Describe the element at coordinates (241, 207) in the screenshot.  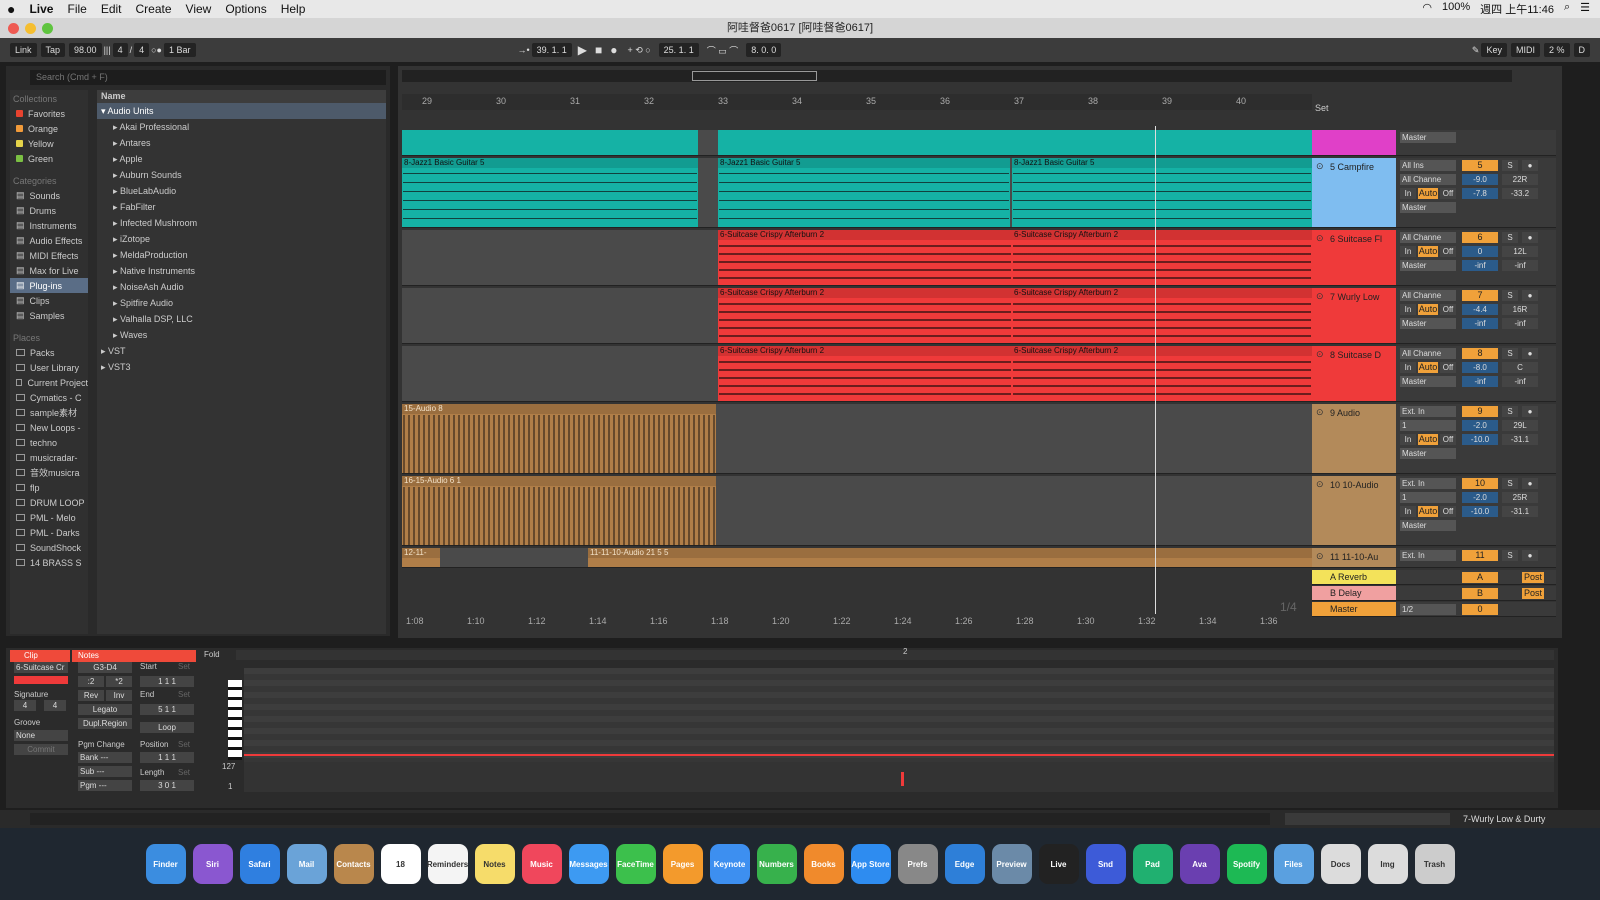
I see `vendor-folder: ▸ FabFilter` at that location.